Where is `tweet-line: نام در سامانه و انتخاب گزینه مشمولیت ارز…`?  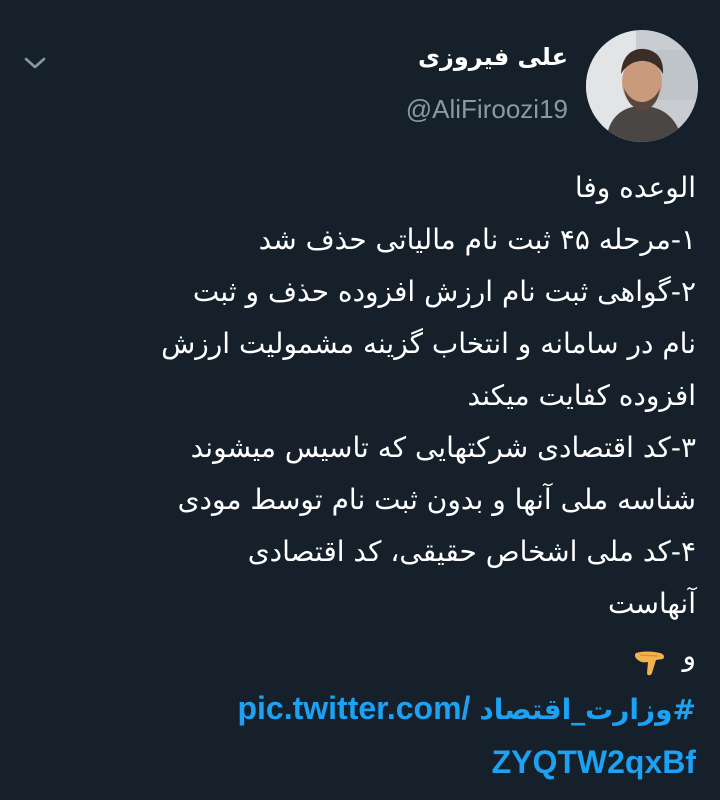
tweet-line: نام در سامانه و انتخاب گزینه مشمولیت ارز… is located at coordinates (428, 343).